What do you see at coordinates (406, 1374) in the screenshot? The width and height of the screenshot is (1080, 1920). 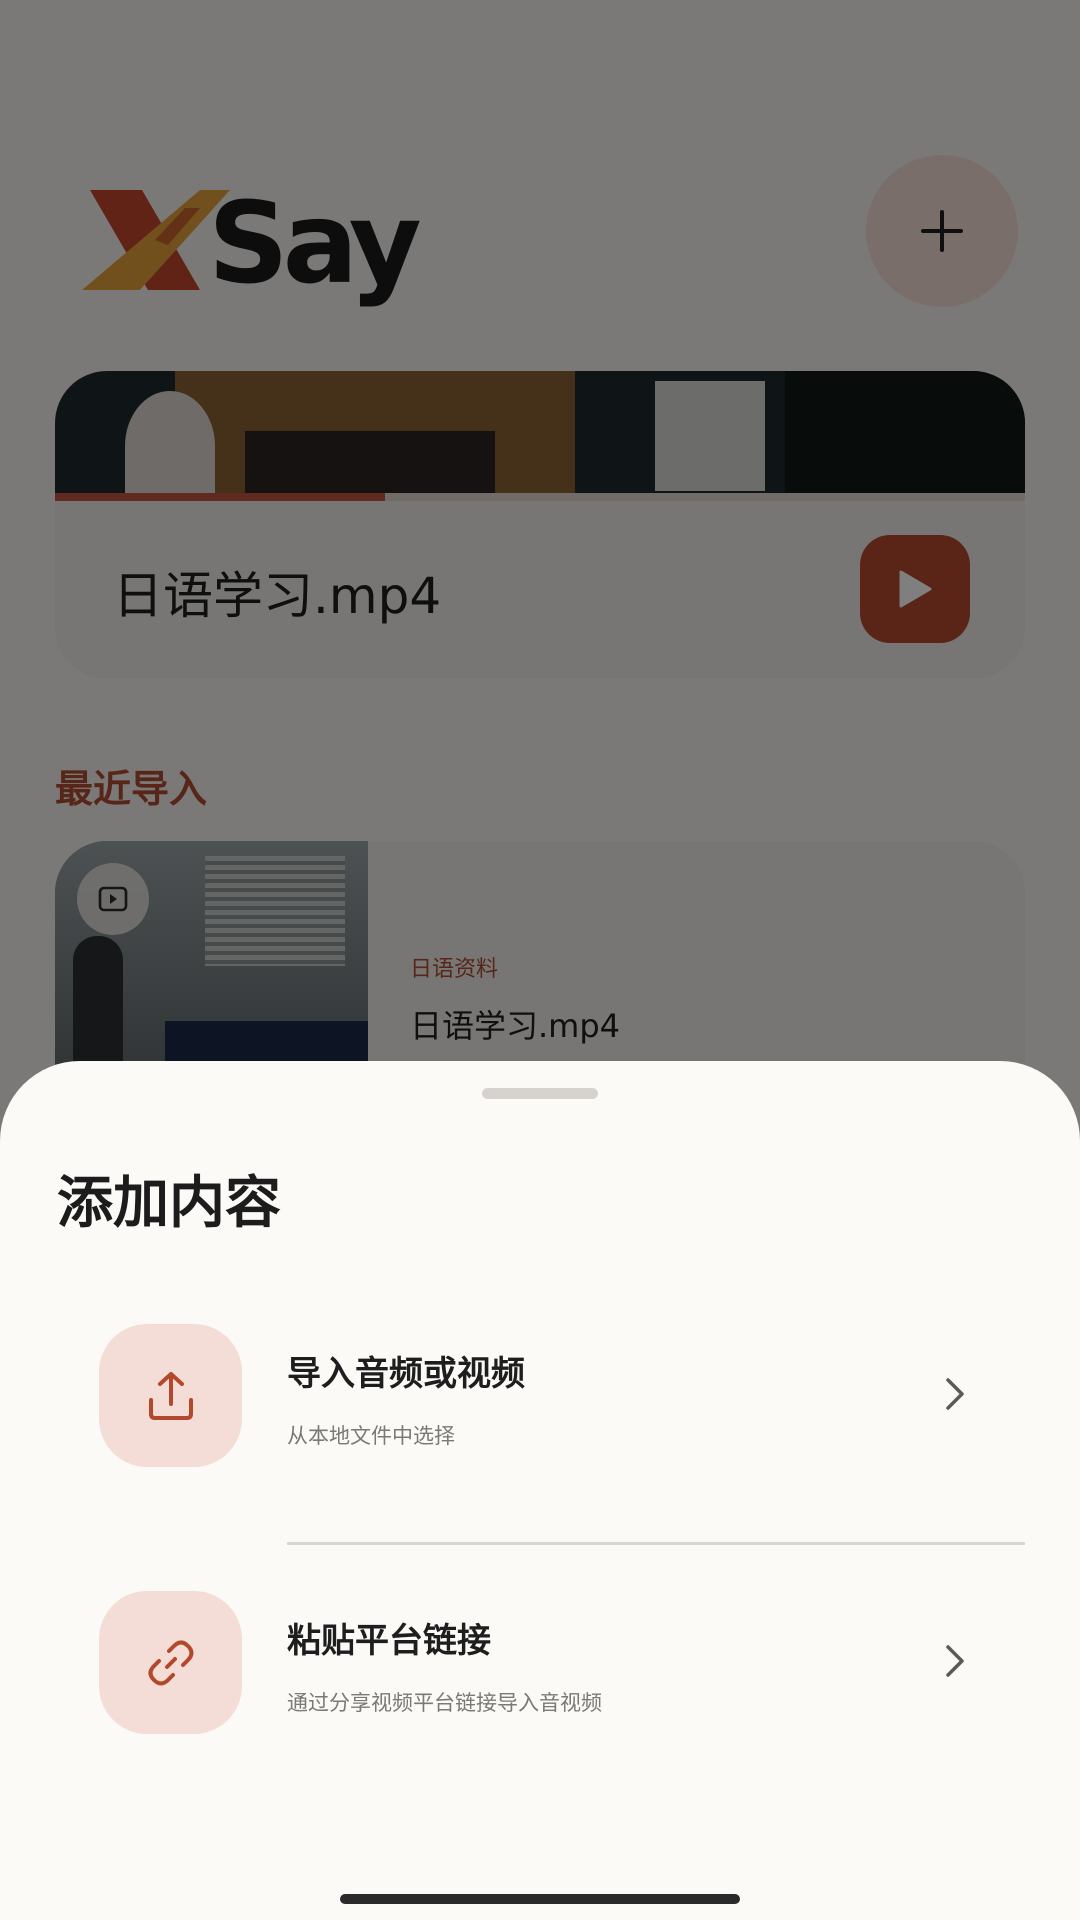 I see `import-media-title: 导入音频或视频` at bounding box center [406, 1374].